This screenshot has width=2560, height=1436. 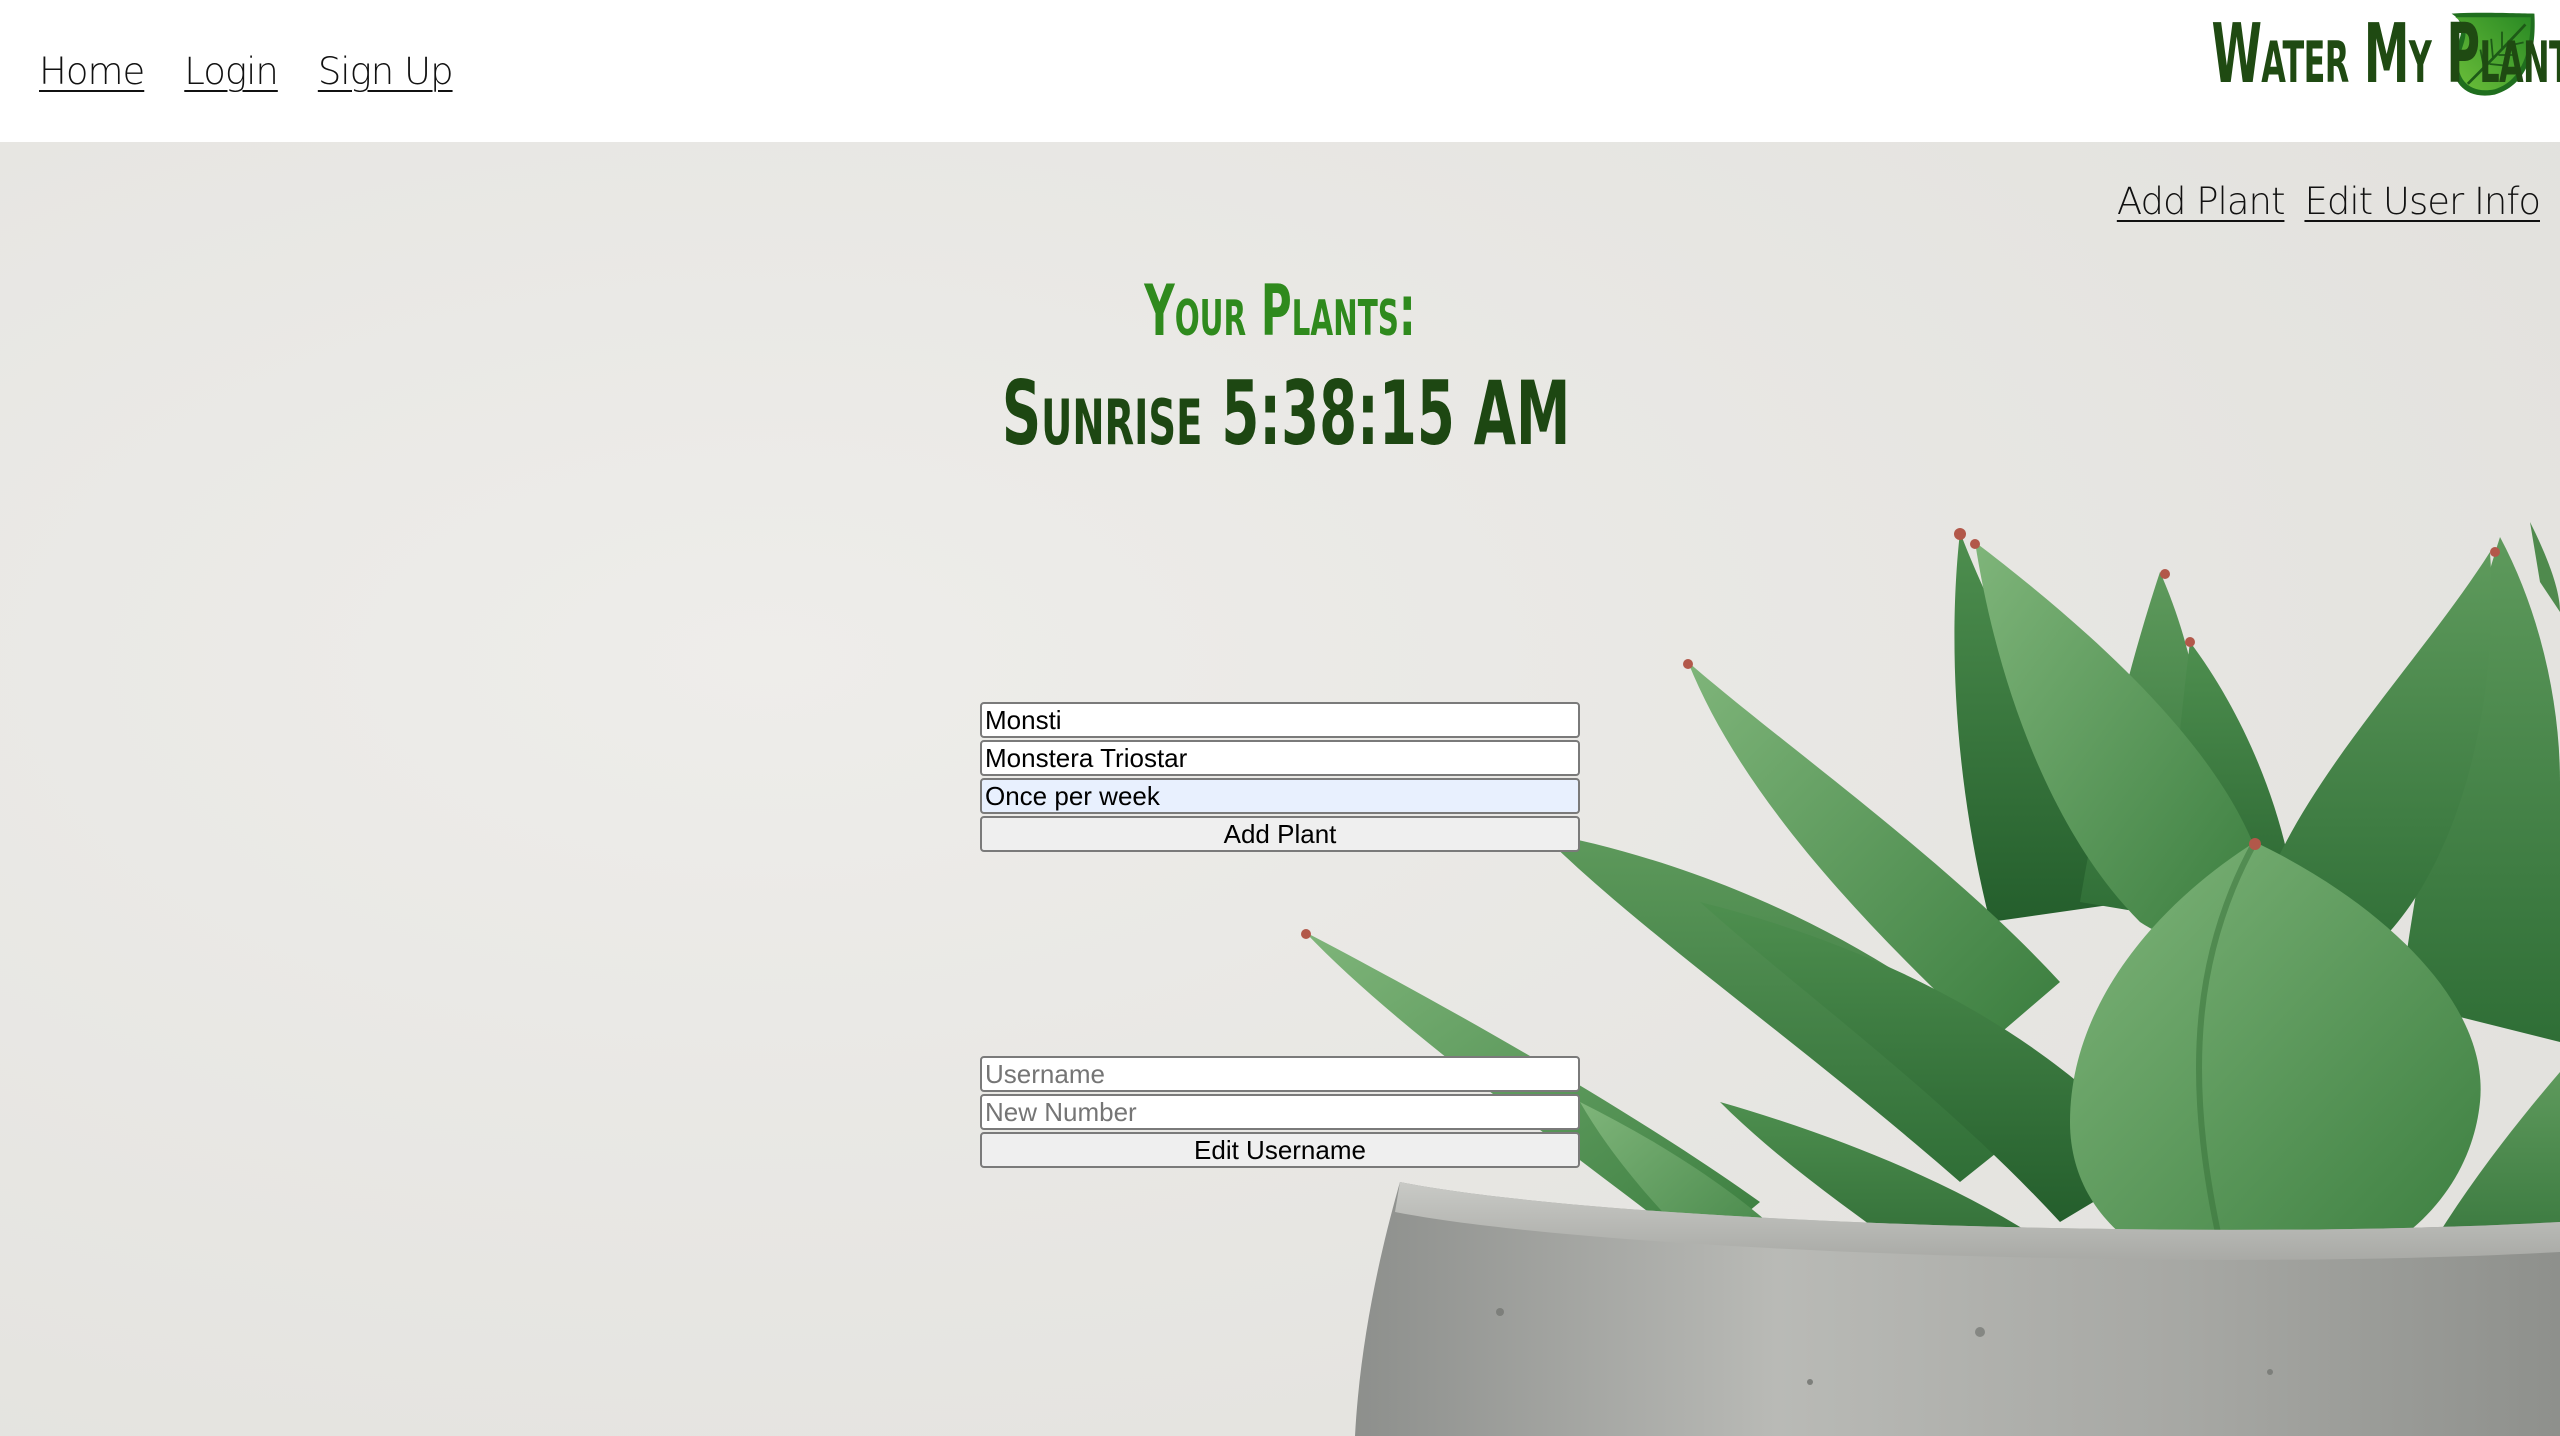 I want to click on sunrise-time: Sunrise 5:38:15 AM, so click(x=1286, y=413).